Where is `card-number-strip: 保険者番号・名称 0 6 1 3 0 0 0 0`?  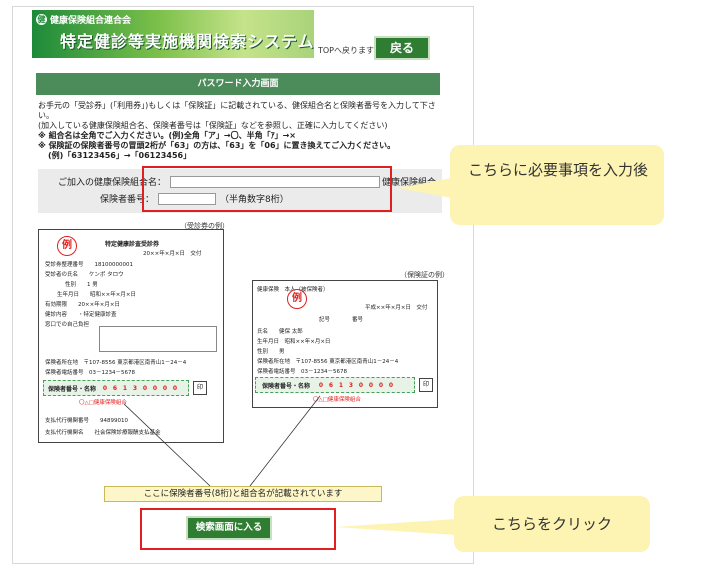 card-number-strip: 保険者番号・名称 0 6 1 3 0 0 0 0 is located at coordinates (335, 385).